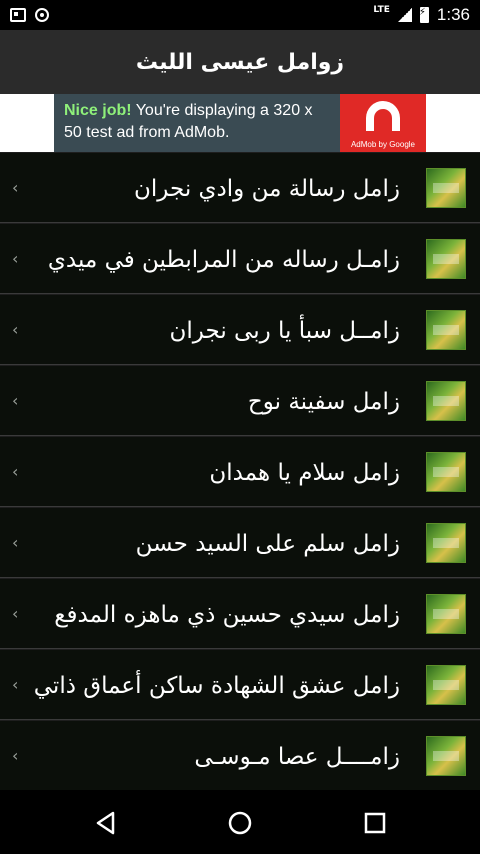 Image resolution: width=480 pixels, height=854 pixels. What do you see at coordinates (404, 15) in the screenshot?
I see `signal-icon` at bounding box center [404, 15].